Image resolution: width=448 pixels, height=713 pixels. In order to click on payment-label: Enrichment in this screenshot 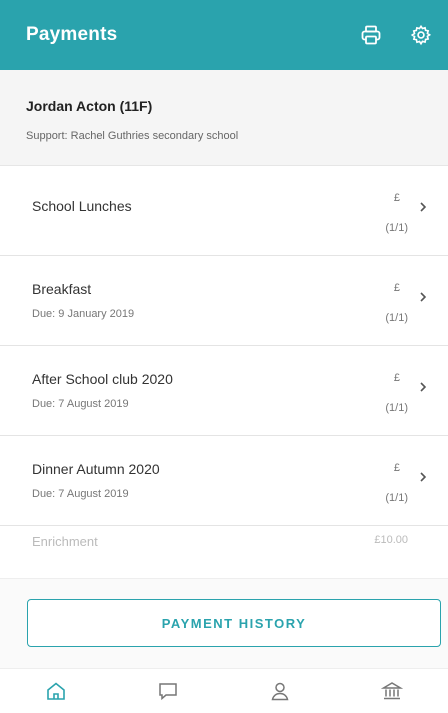, I will do `click(65, 541)`.